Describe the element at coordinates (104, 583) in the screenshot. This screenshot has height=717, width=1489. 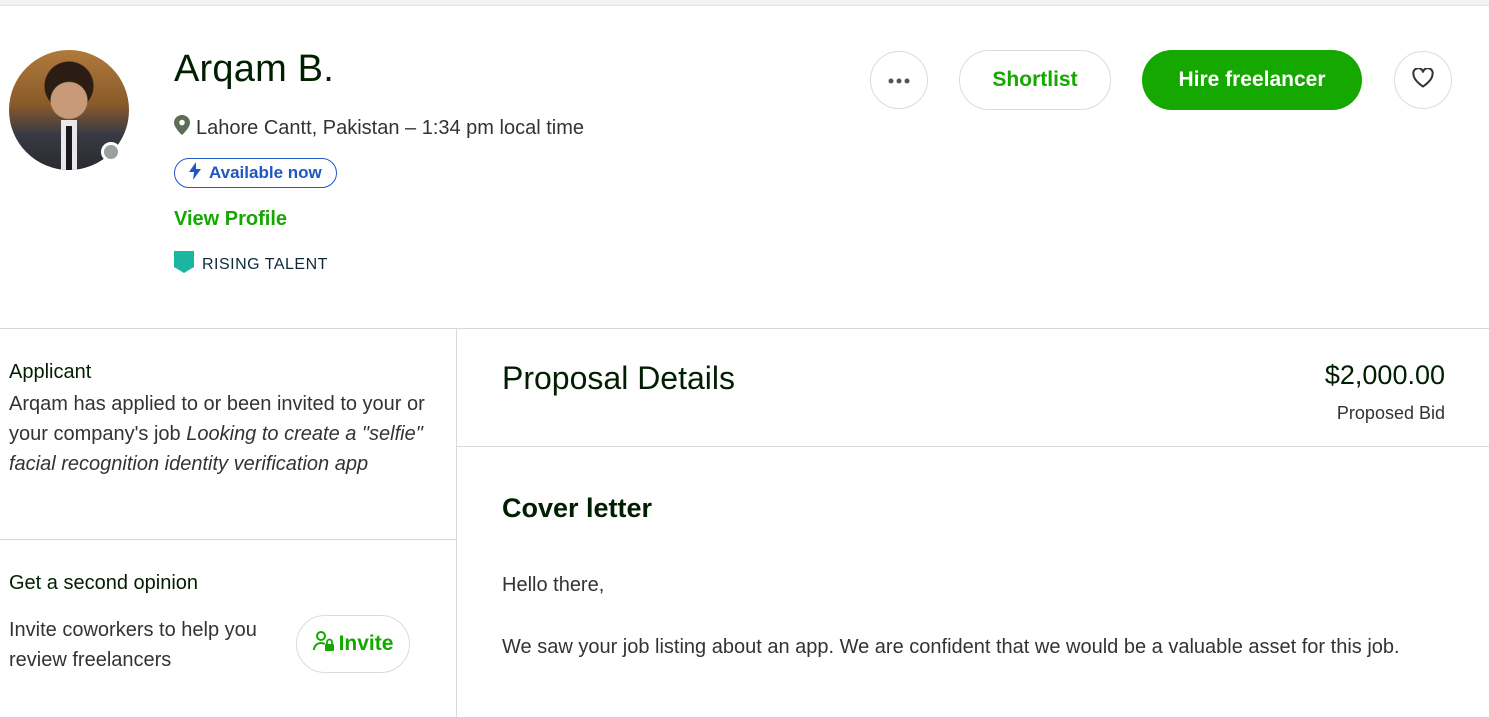
I see `second-opinion-title: Get a second opinion` at that location.